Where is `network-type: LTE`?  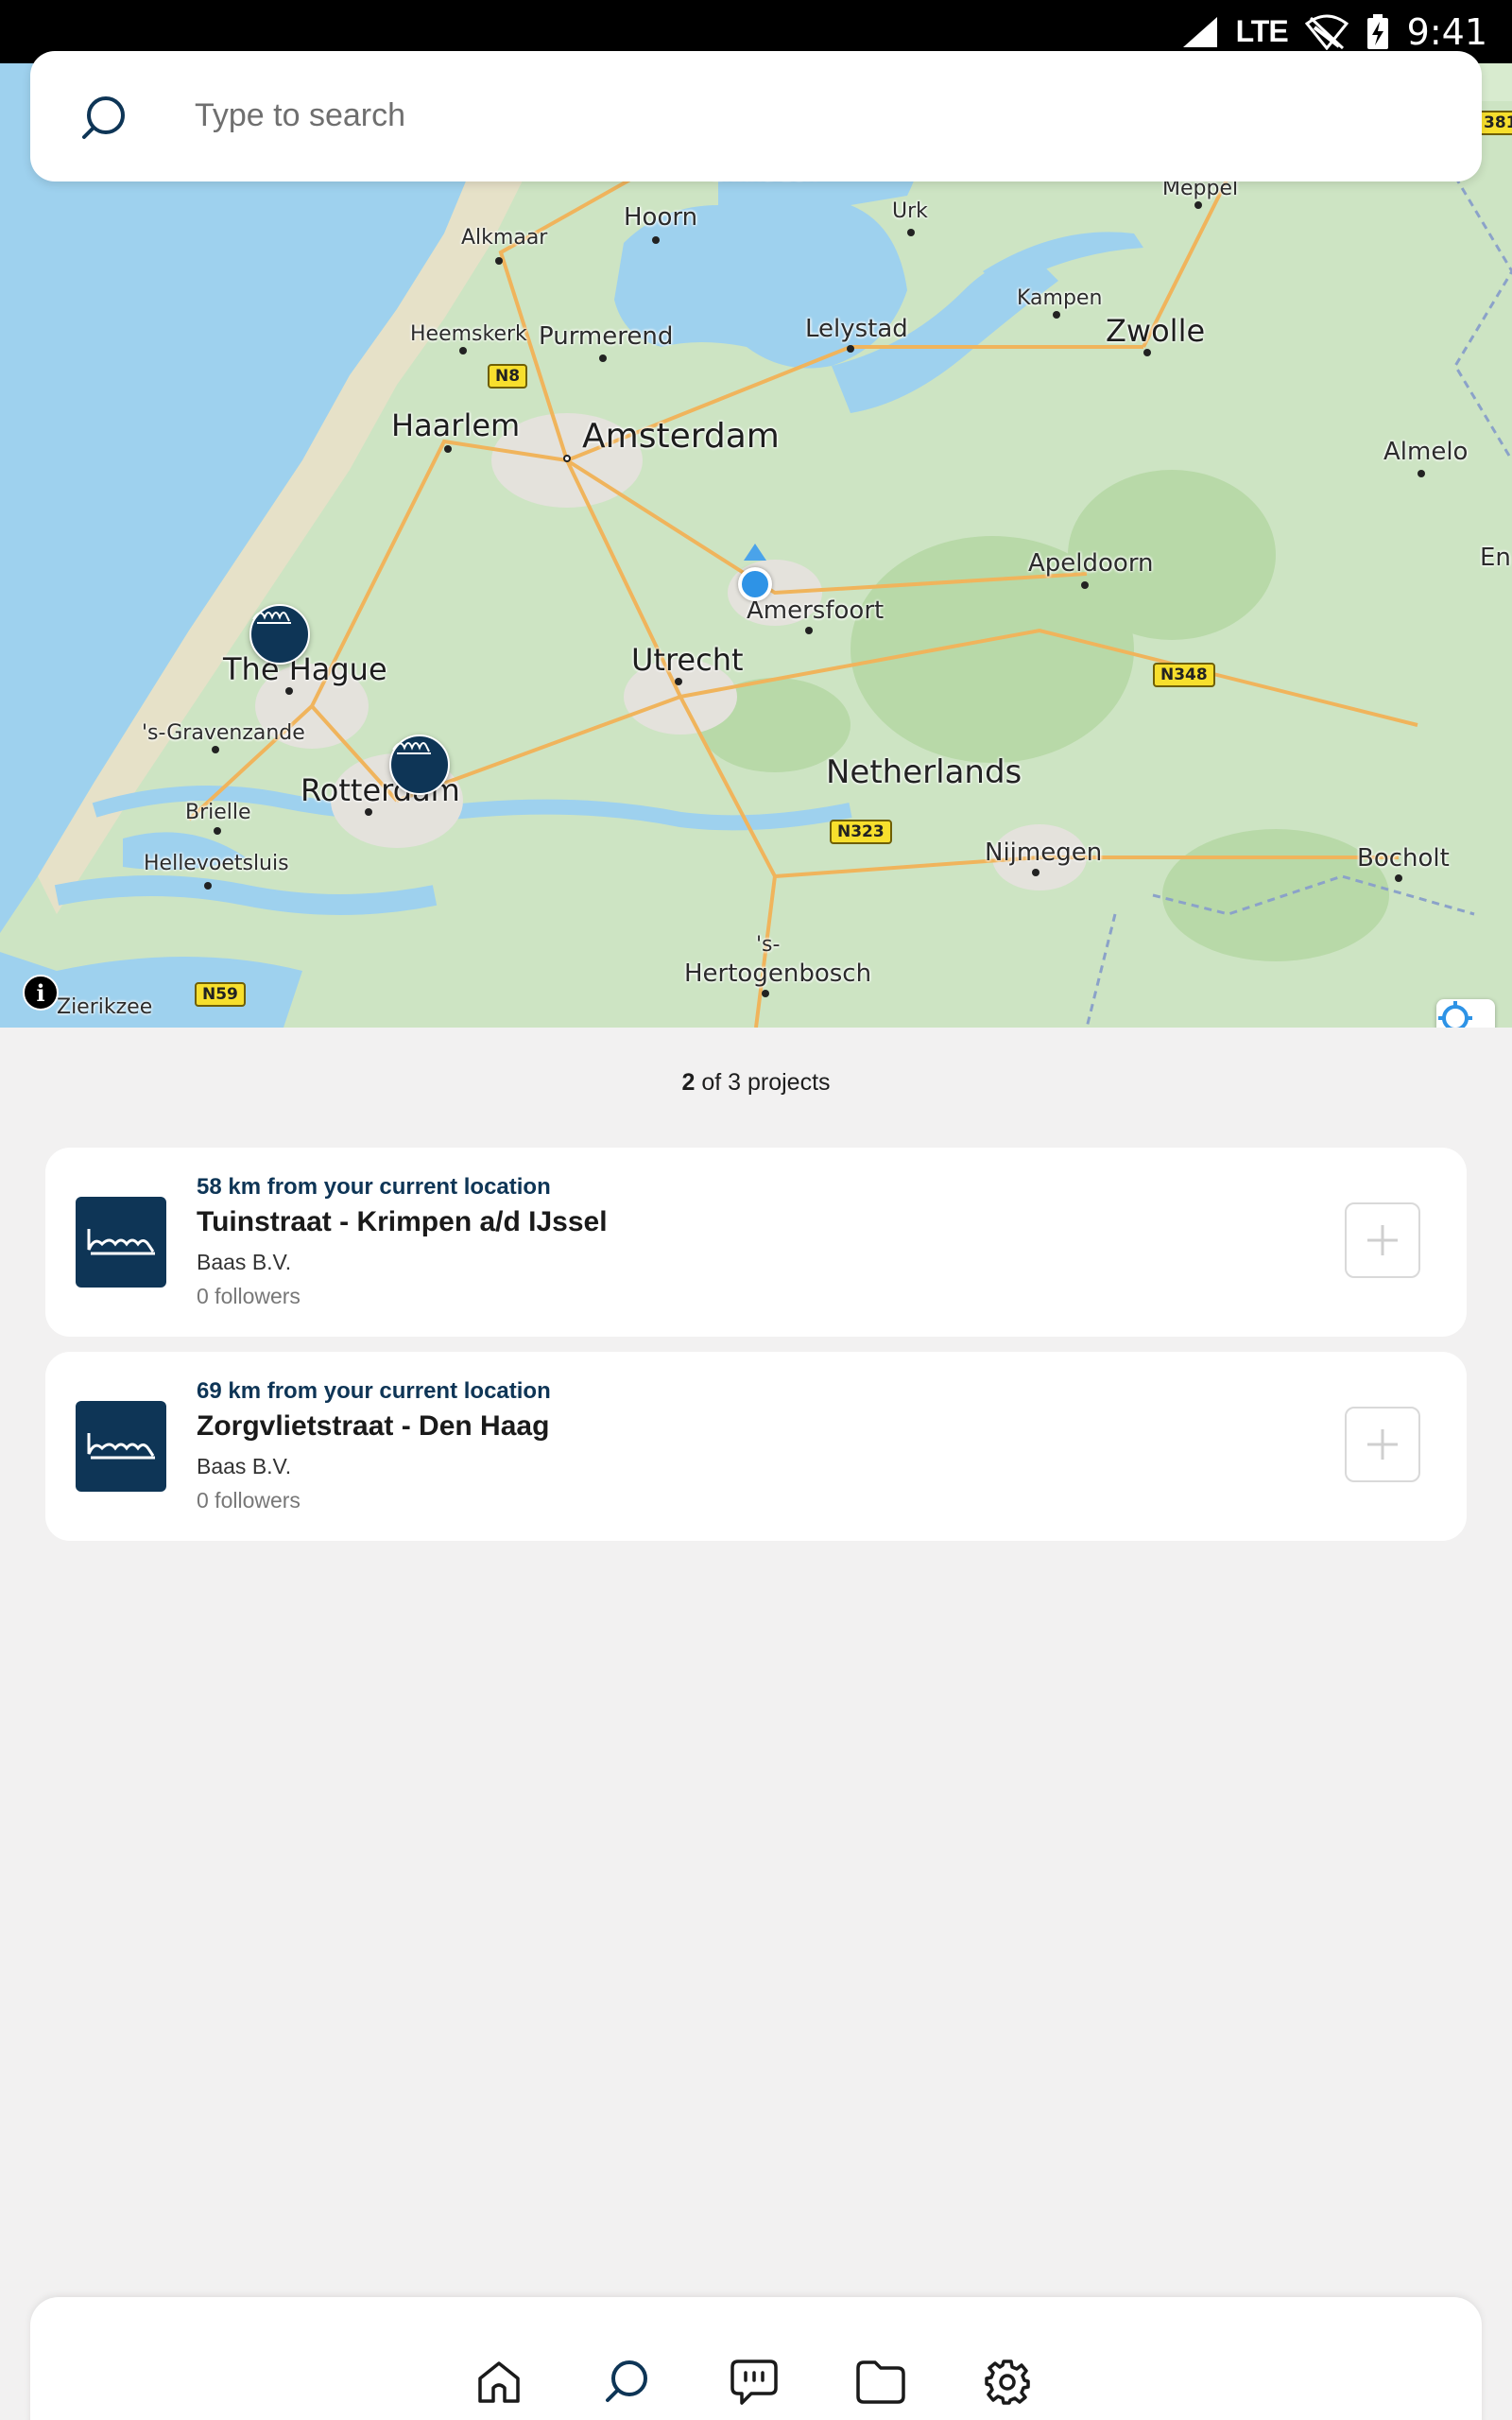 network-type: LTE is located at coordinates (1262, 31).